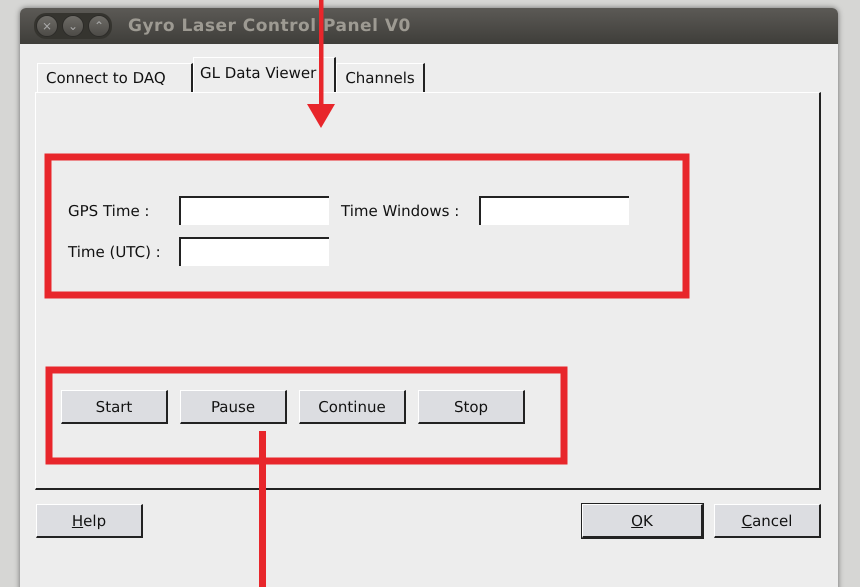 Image resolution: width=860 pixels, height=587 pixels. I want to click on field-label: Time (UTC) :, so click(115, 251).